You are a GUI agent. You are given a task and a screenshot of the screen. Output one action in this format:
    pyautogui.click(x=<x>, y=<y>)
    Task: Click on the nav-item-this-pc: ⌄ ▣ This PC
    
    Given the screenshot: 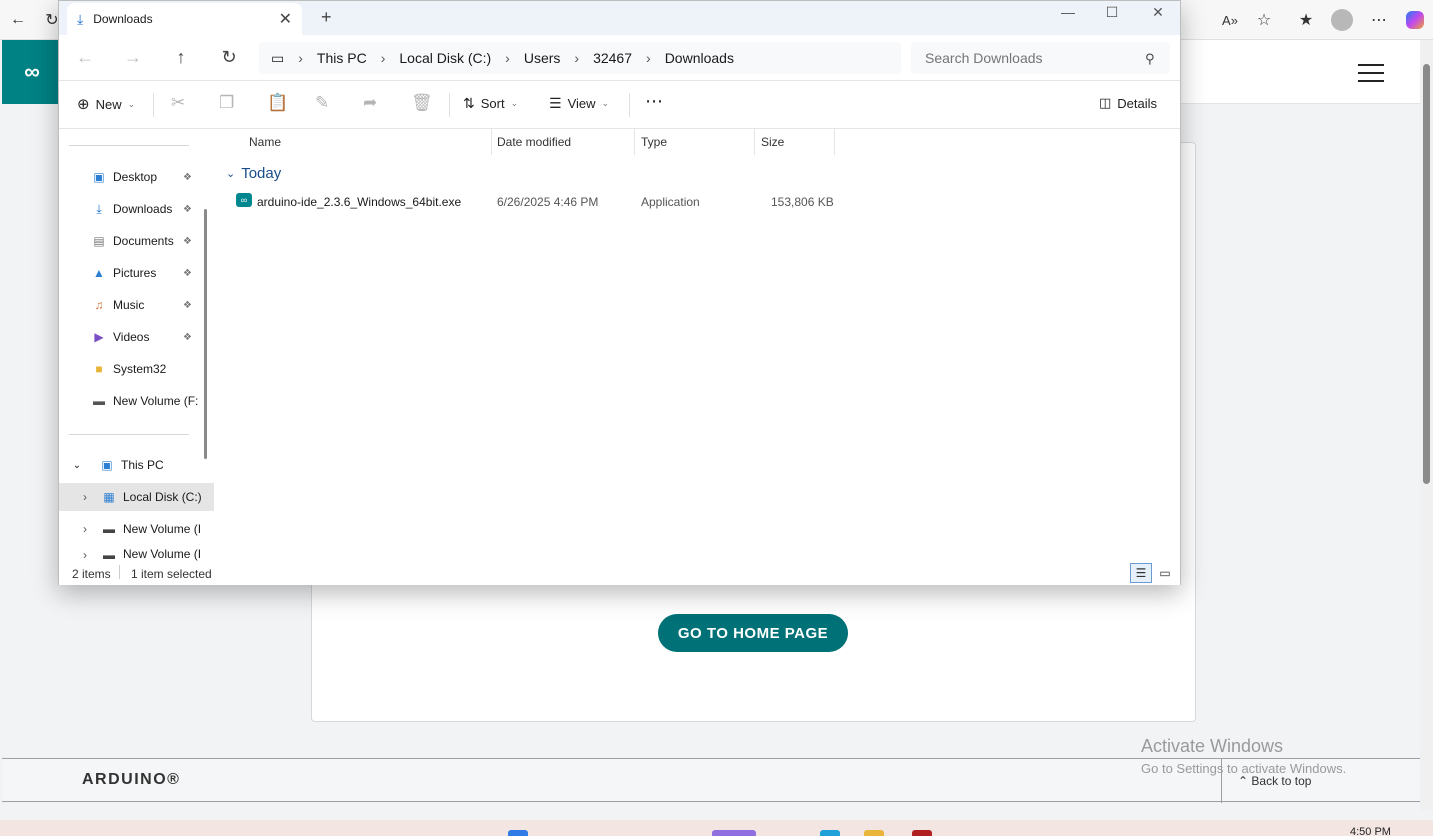 What is the action you would take?
    pyautogui.click(x=136, y=465)
    